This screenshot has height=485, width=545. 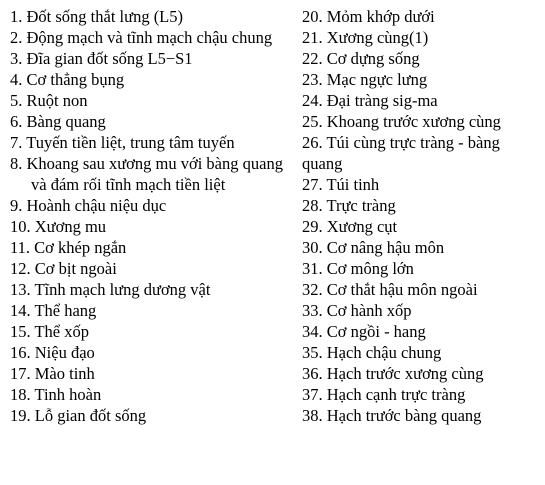 What do you see at coordinates (58, 121) in the screenshot?
I see `list-item: 6. Bàng quang` at bounding box center [58, 121].